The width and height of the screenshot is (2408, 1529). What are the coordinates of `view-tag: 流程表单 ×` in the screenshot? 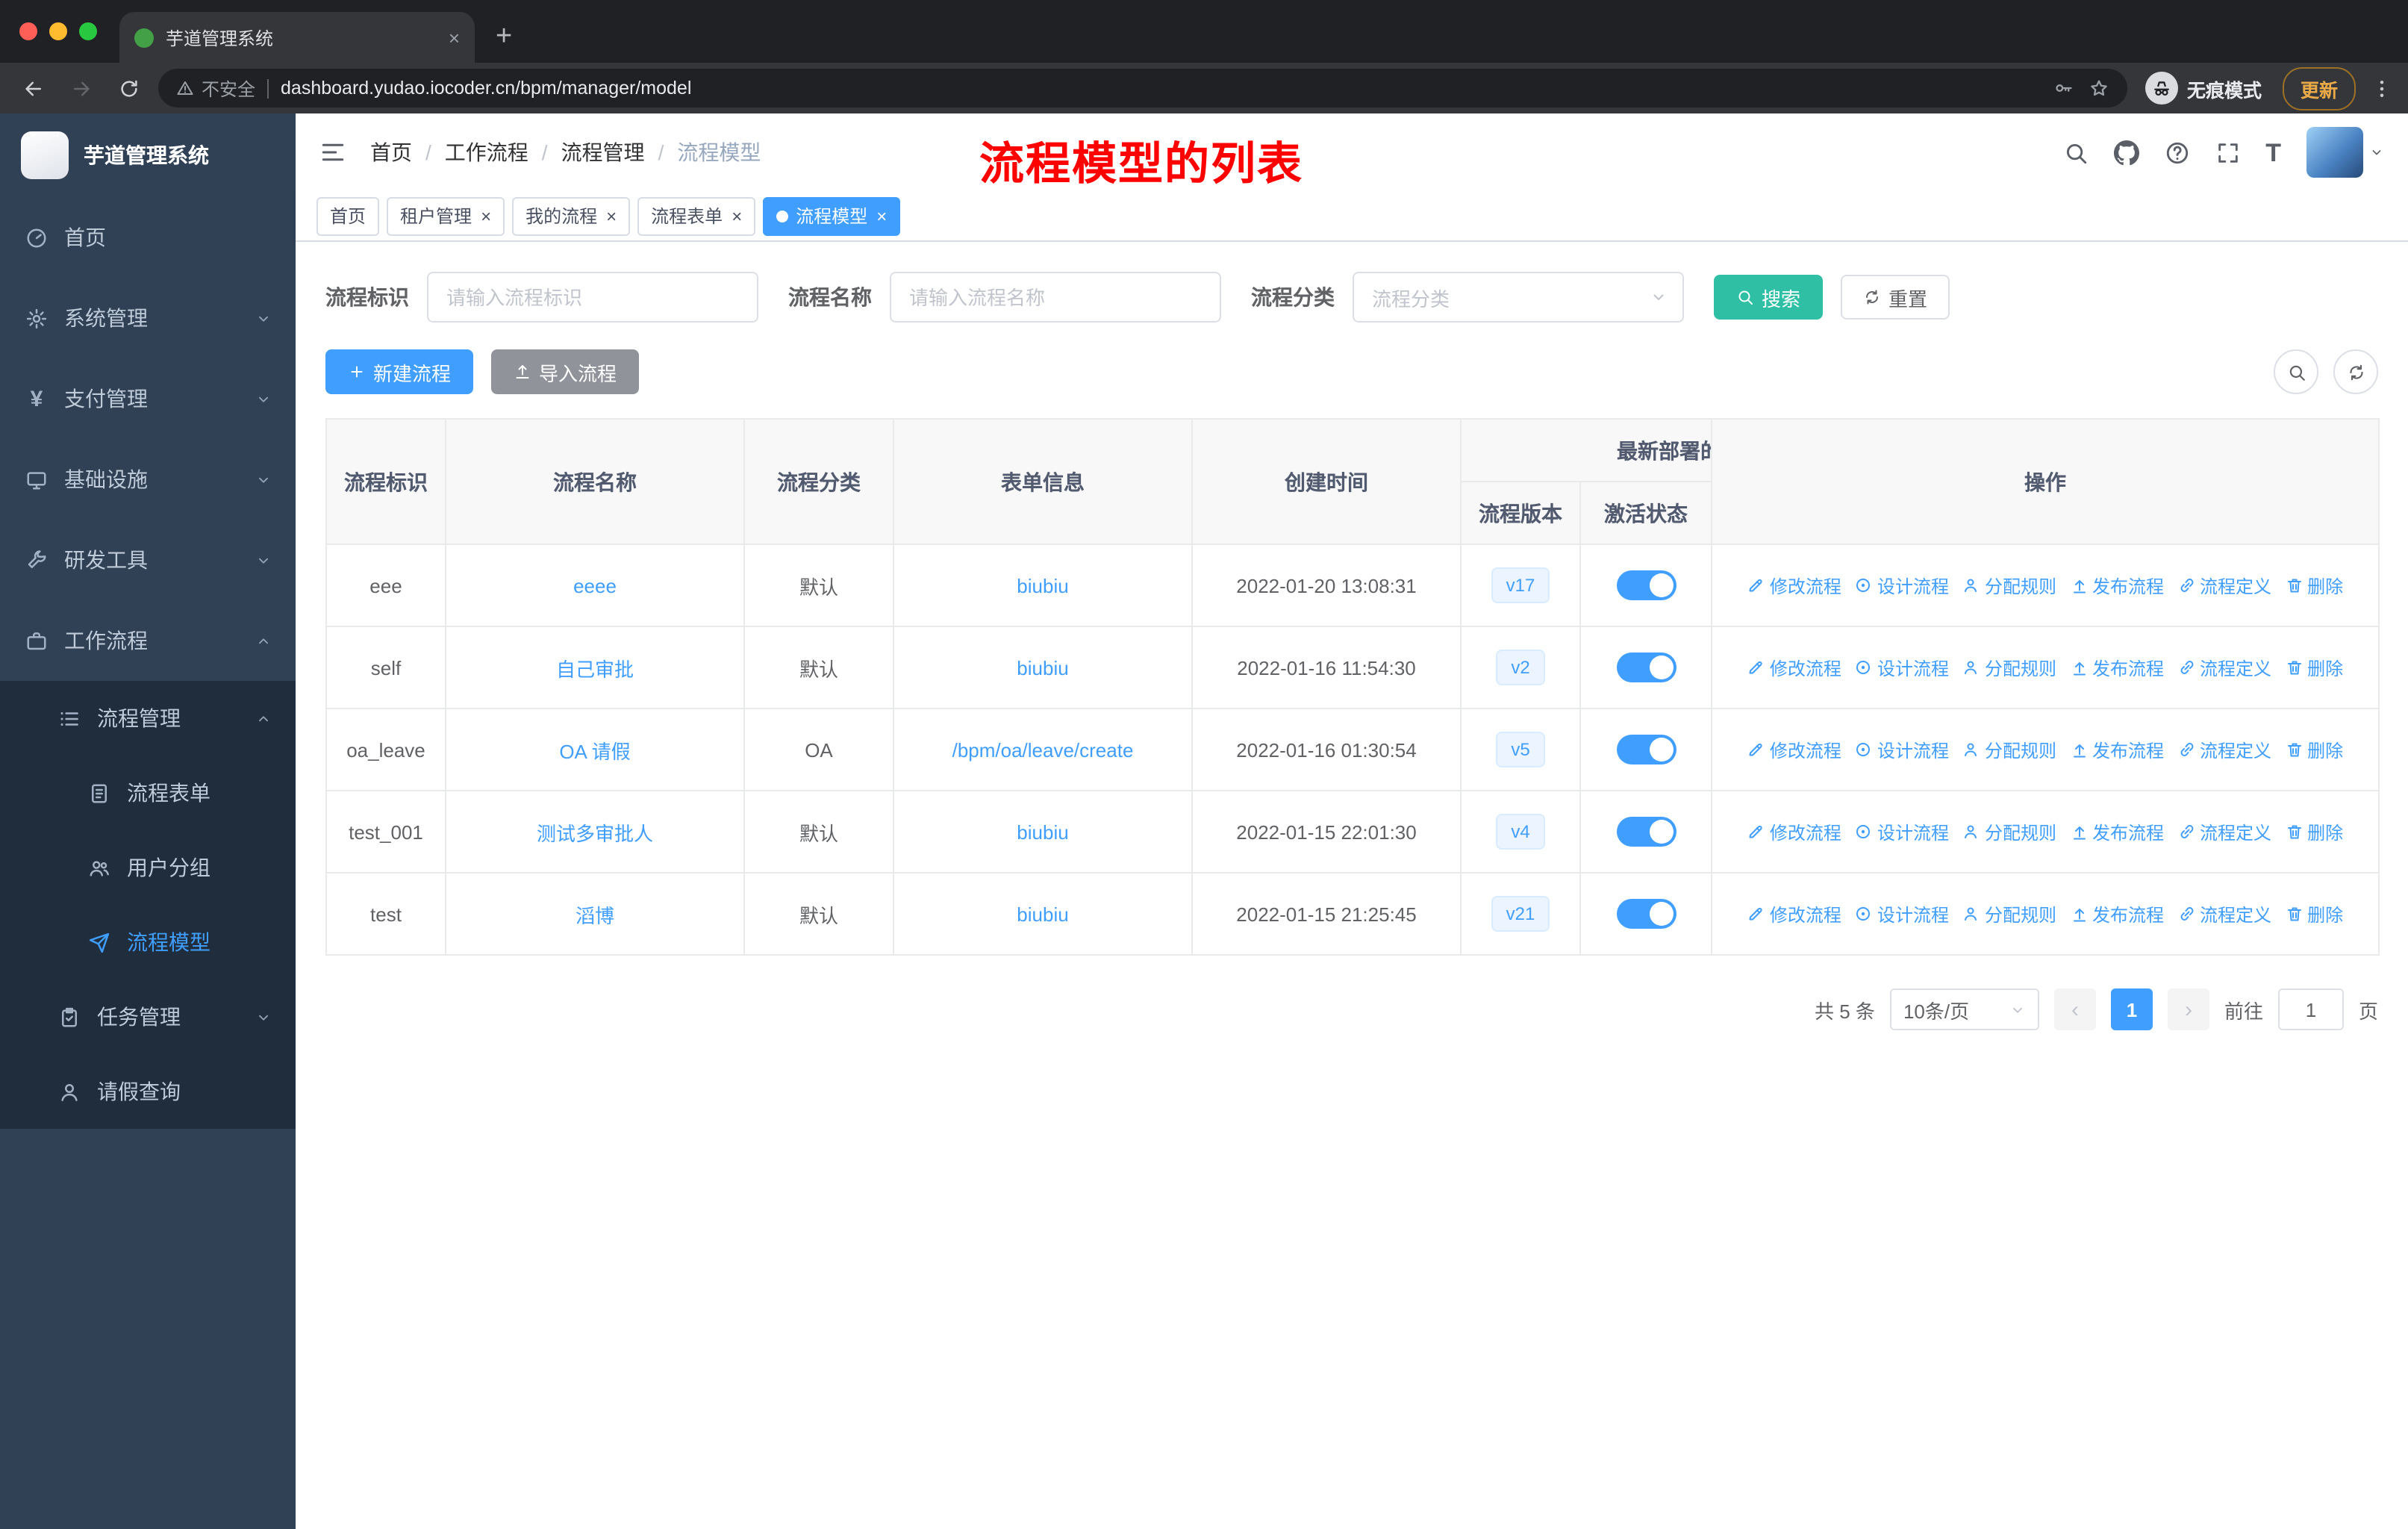 It's located at (696, 215).